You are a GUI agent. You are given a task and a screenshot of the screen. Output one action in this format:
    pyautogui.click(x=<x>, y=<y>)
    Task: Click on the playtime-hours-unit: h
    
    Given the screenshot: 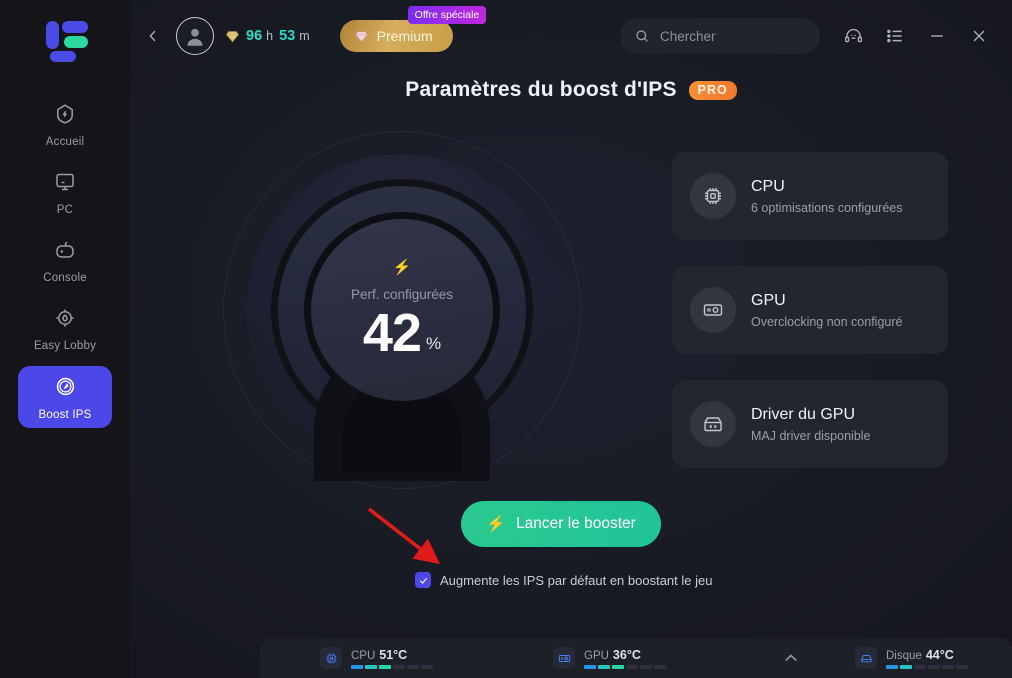 What is the action you would take?
    pyautogui.click(x=270, y=36)
    